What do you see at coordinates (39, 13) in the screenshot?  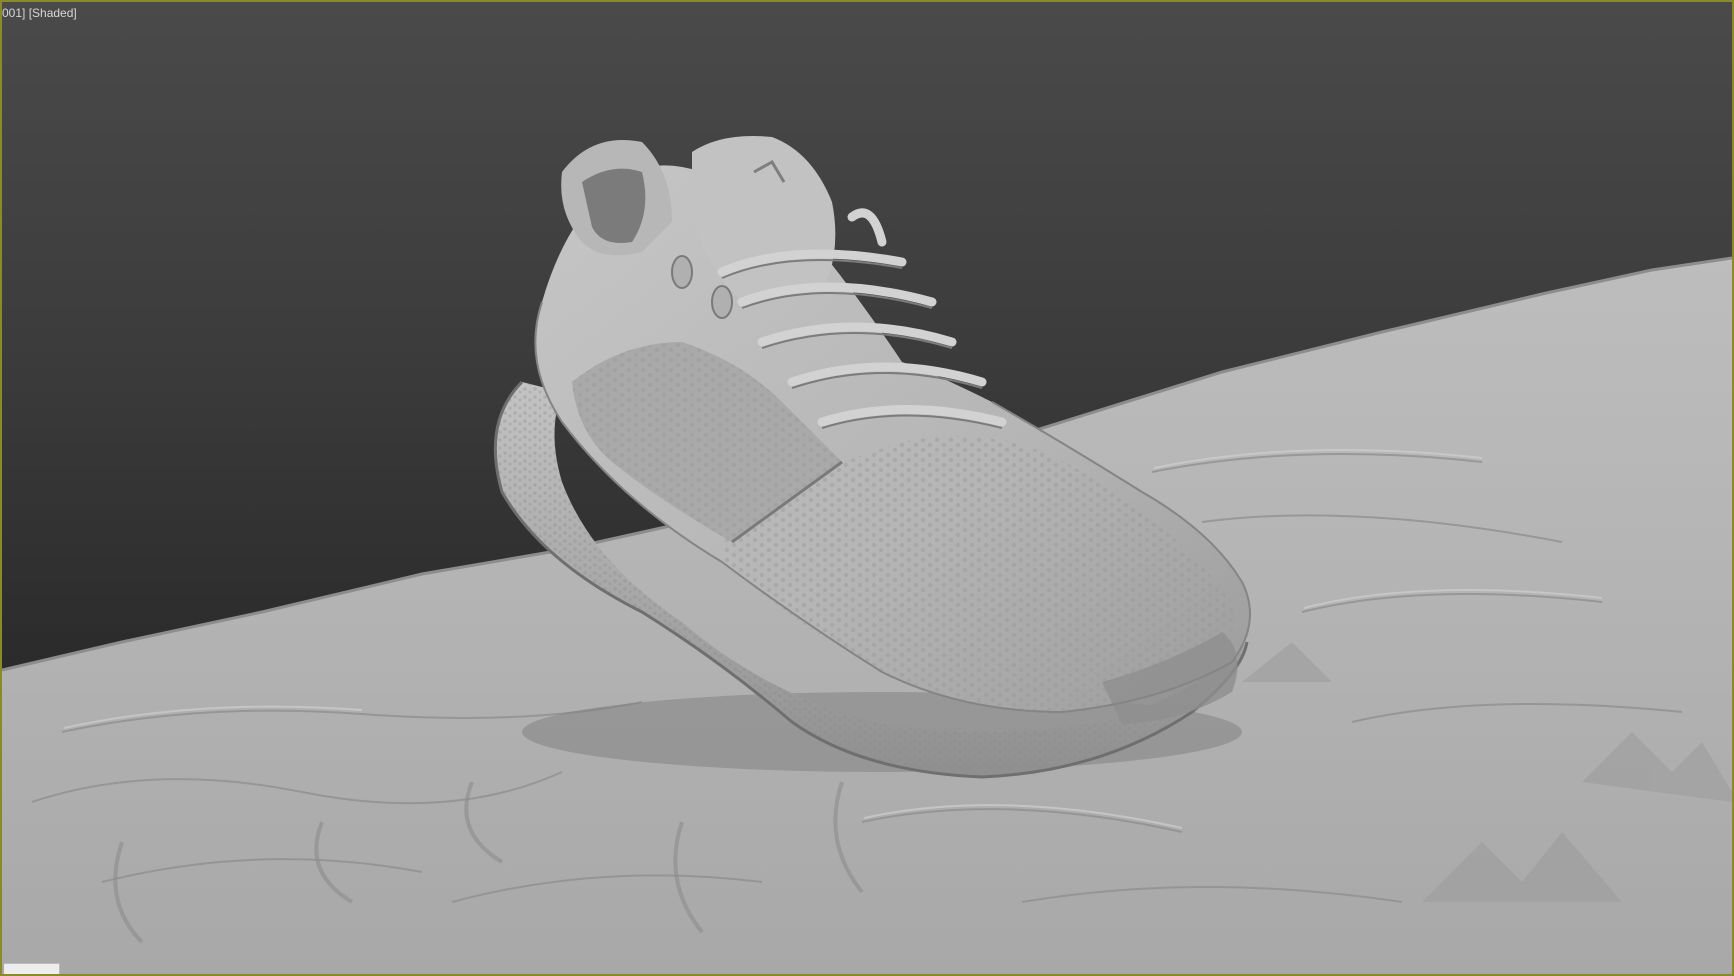 I see `viewport-label: 001] [Shaded]` at bounding box center [39, 13].